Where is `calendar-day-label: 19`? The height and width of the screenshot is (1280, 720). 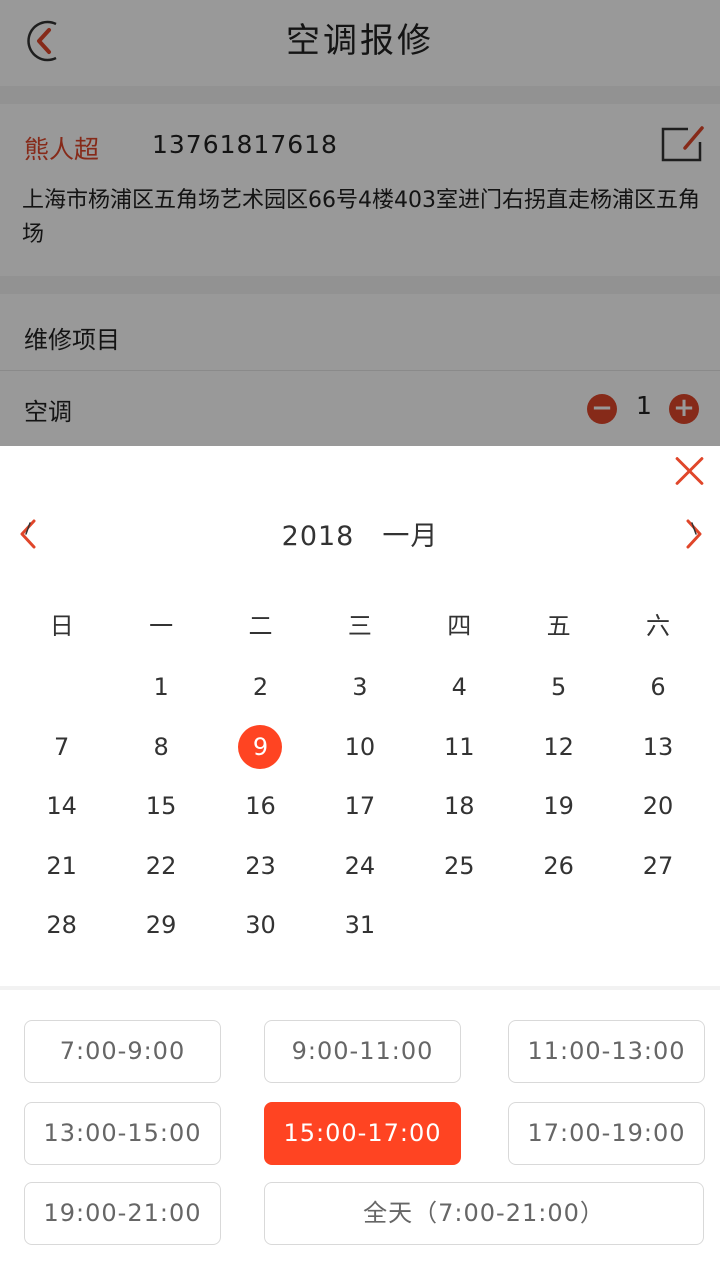
calendar-day-label: 19 is located at coordinates (558, 806).